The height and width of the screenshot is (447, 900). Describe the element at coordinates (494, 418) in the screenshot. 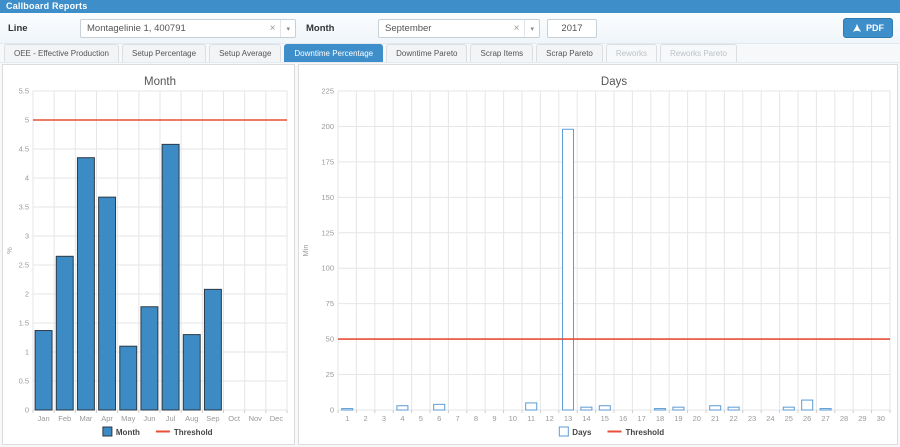

I see `svg-text: 9` at that location.